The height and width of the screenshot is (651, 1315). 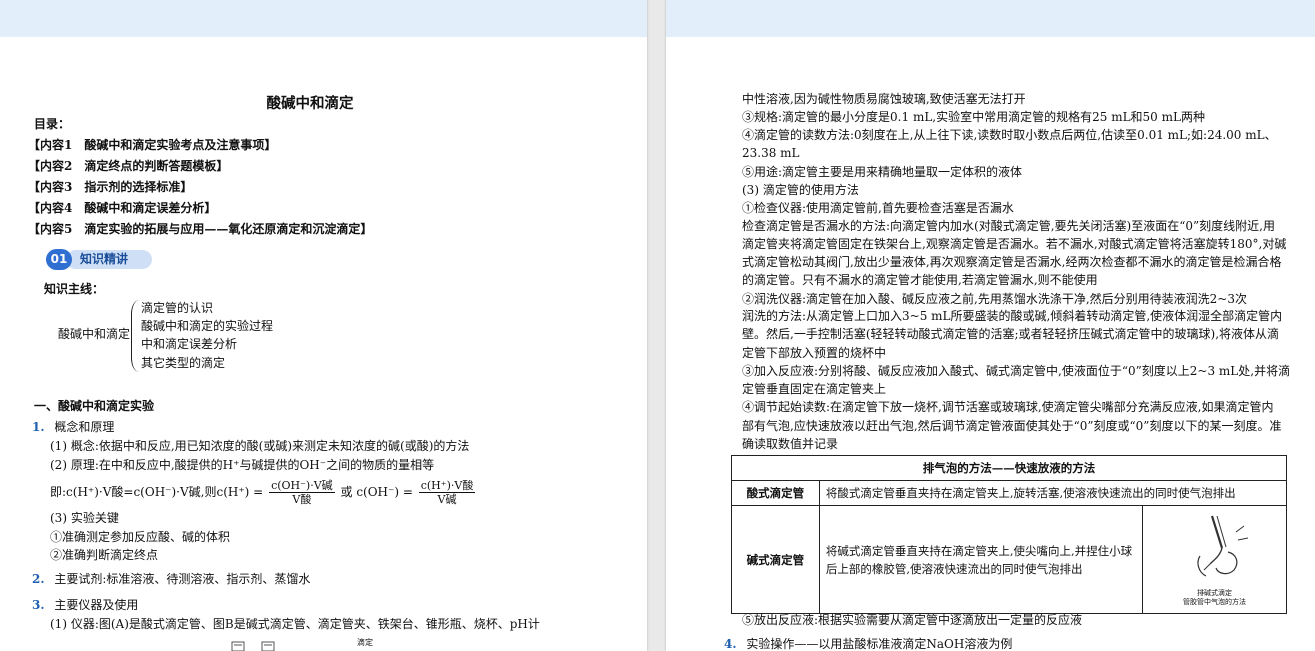 I want to click on fraction-denominator: V碱, so click(x=447, y=499).